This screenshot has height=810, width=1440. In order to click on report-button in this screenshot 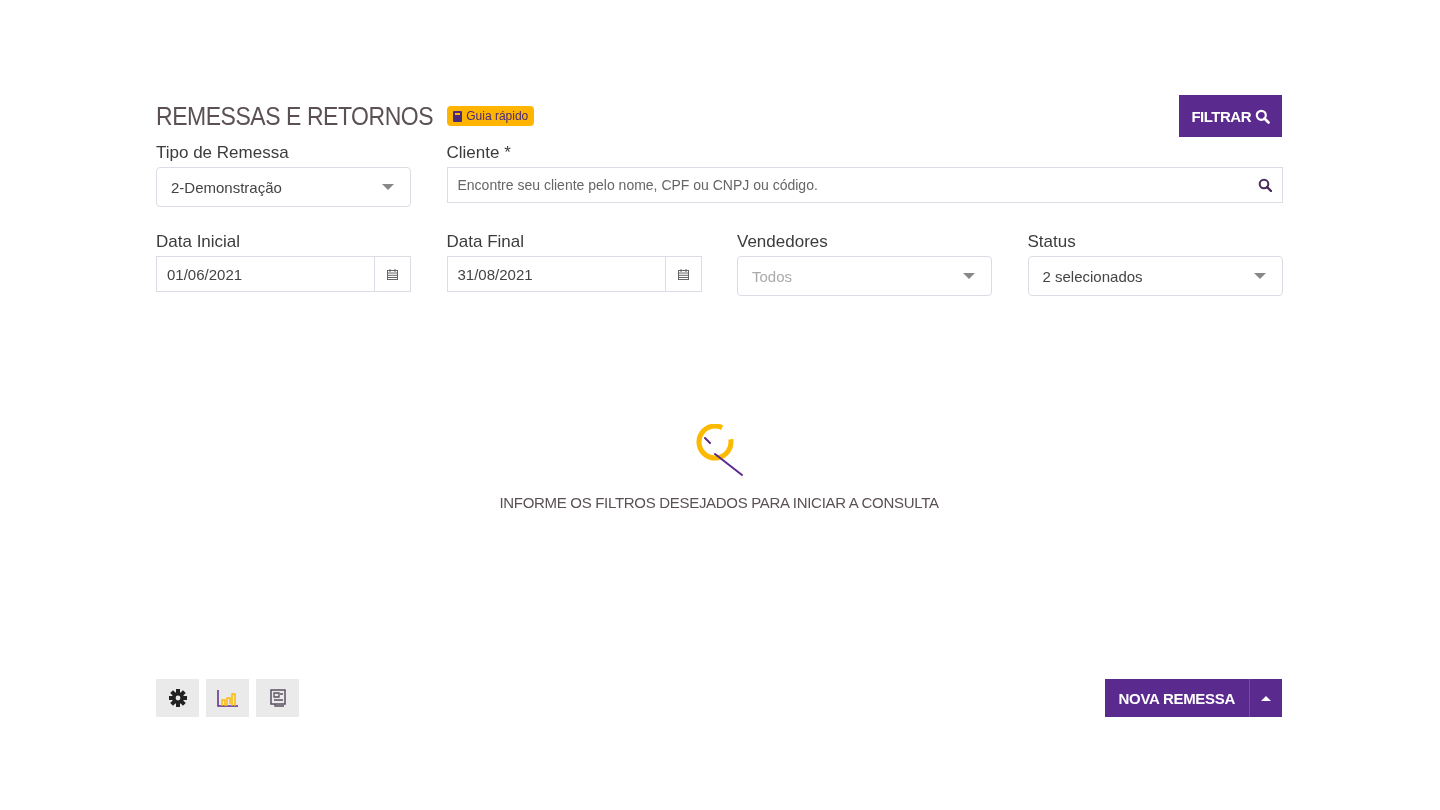, I will do `click(277, 698)`.